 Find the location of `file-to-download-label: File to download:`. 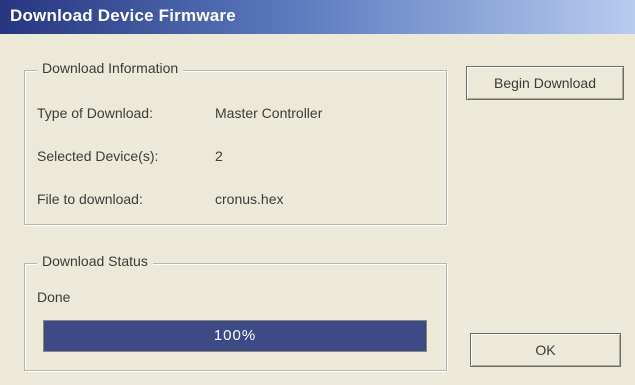

file-to-download-label: File to download: is located at coordinates (90, 199).